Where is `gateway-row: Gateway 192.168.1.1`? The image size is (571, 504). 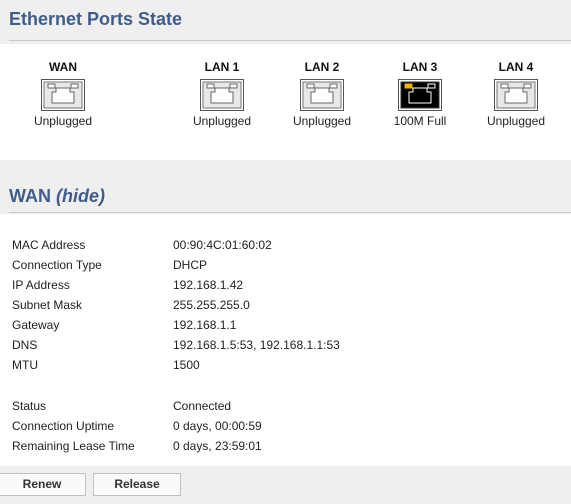
gateway-row: Gateway 192.168.1.1 is located at coordinates (285, 325).